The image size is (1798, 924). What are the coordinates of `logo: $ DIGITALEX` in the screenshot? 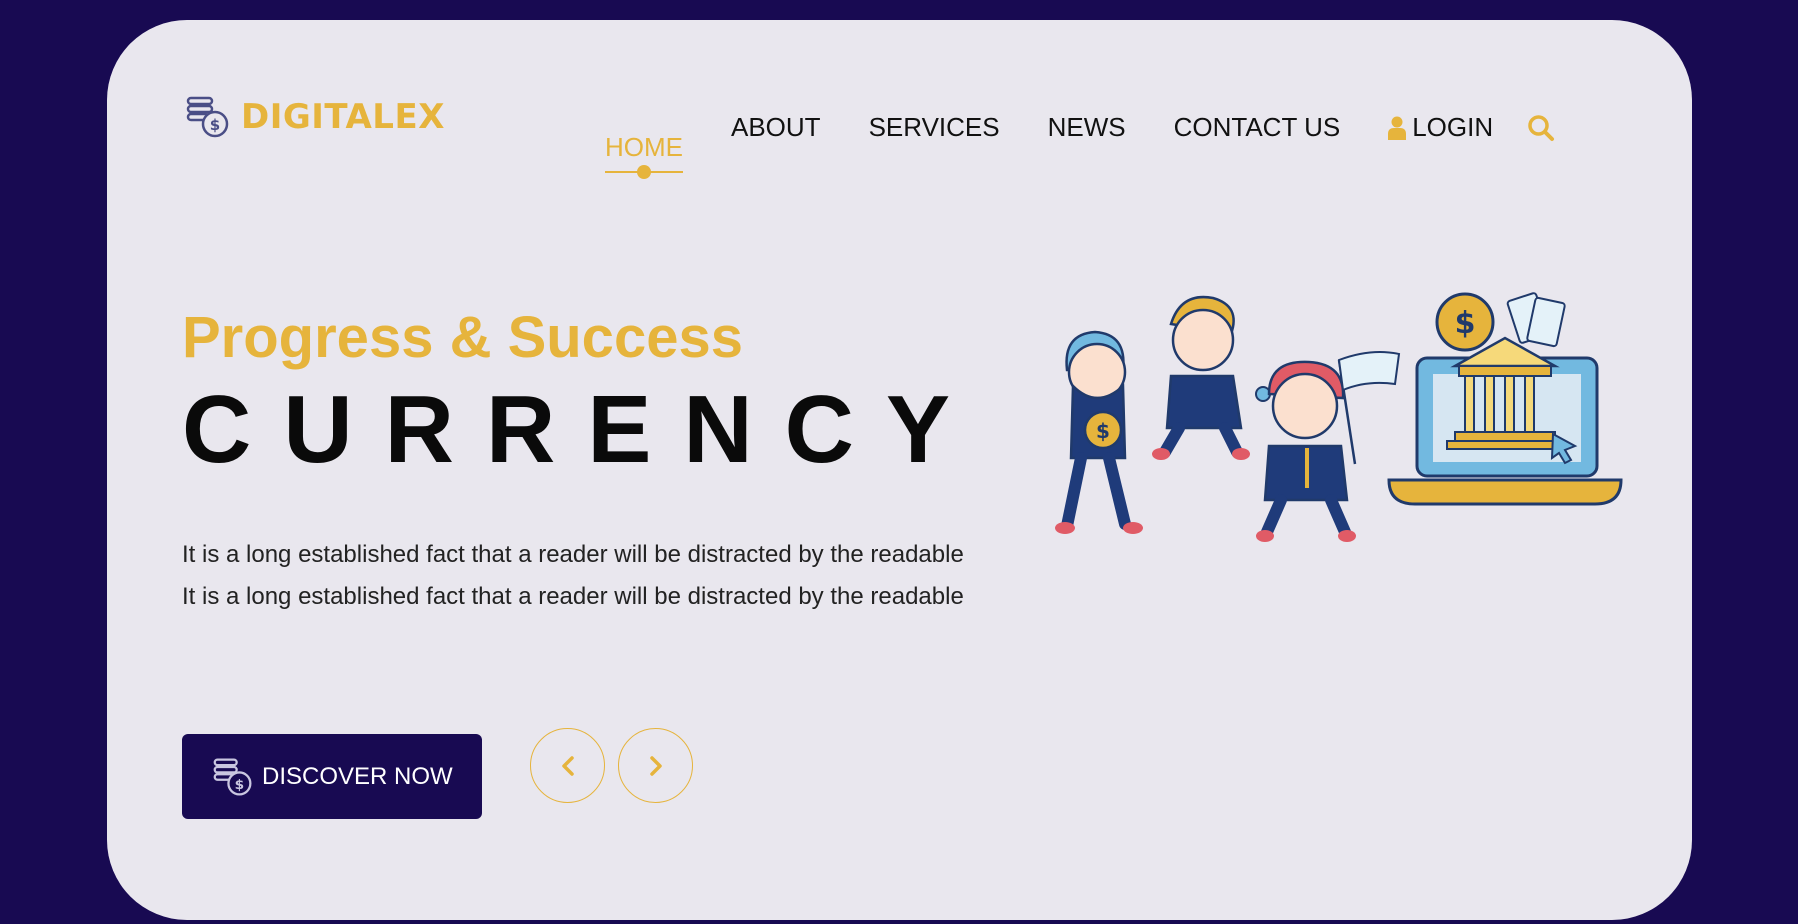 It's located at (315, 117).